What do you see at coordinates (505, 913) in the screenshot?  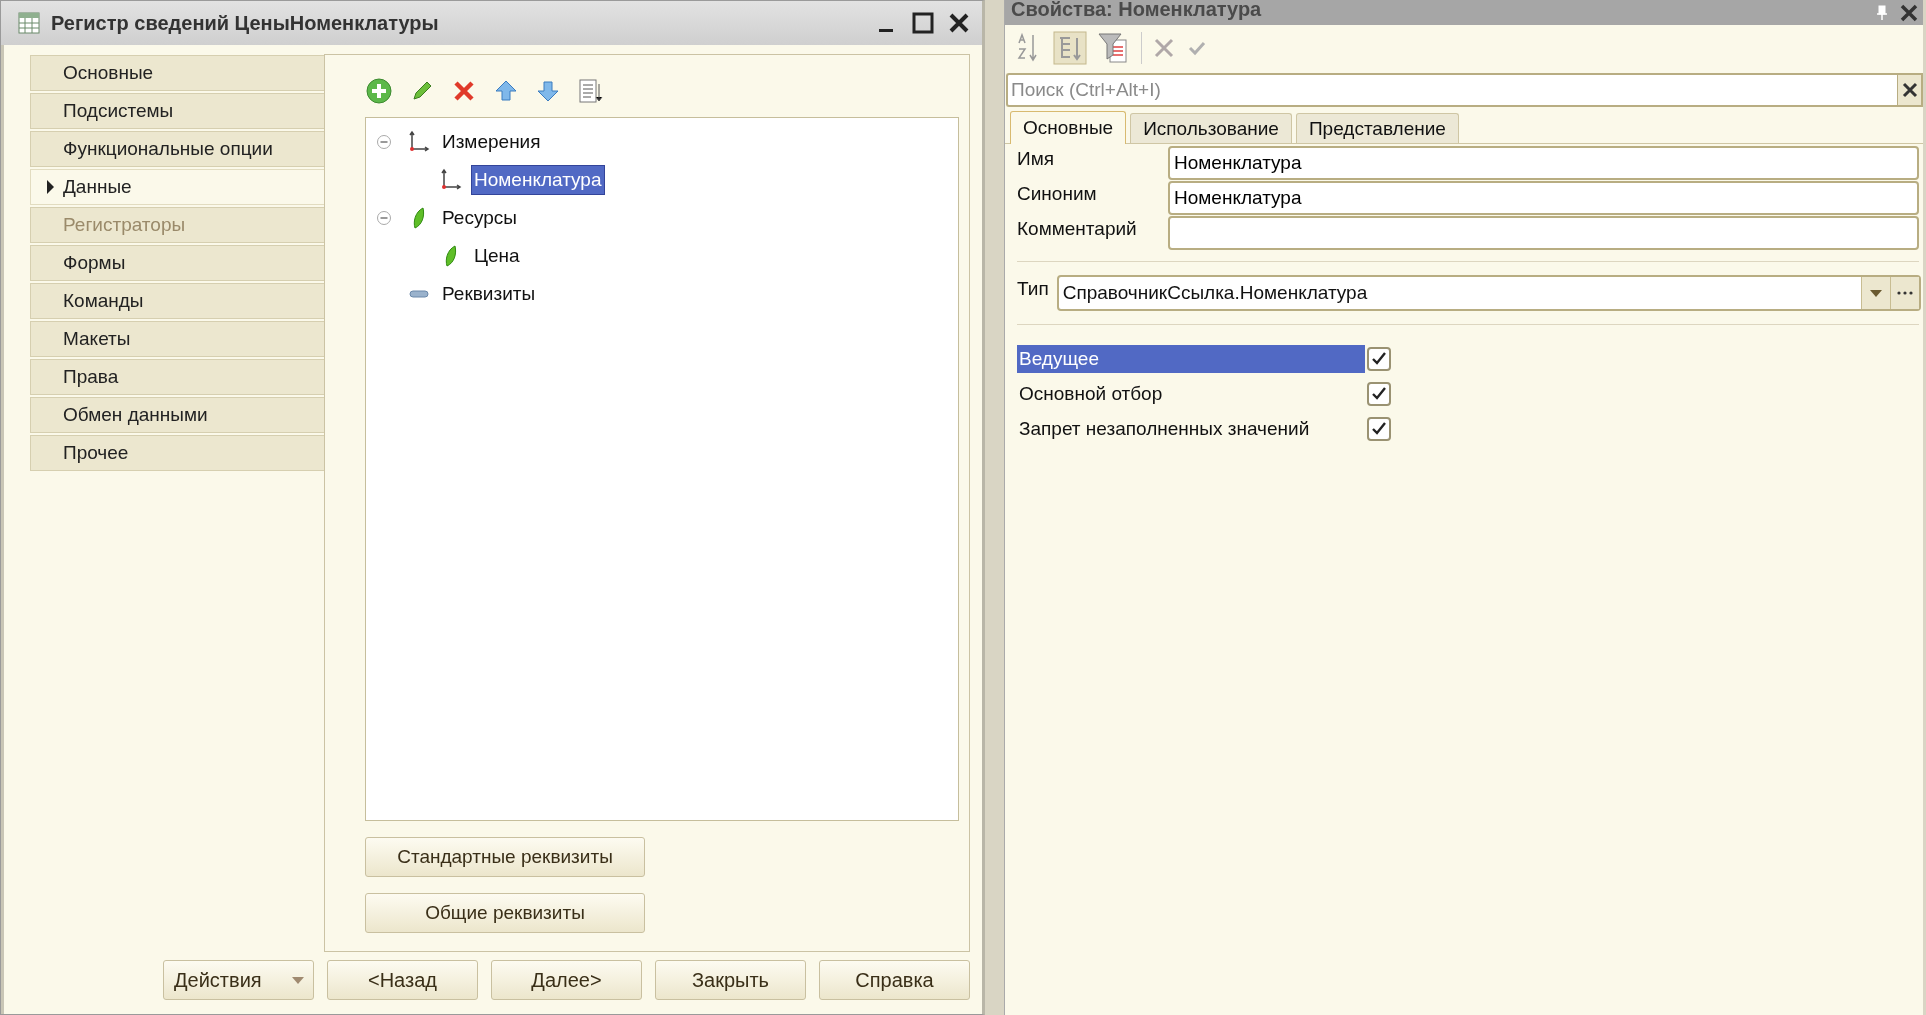 I see `panel-button: Общие реквизиты` at bounding box center [505, 913].